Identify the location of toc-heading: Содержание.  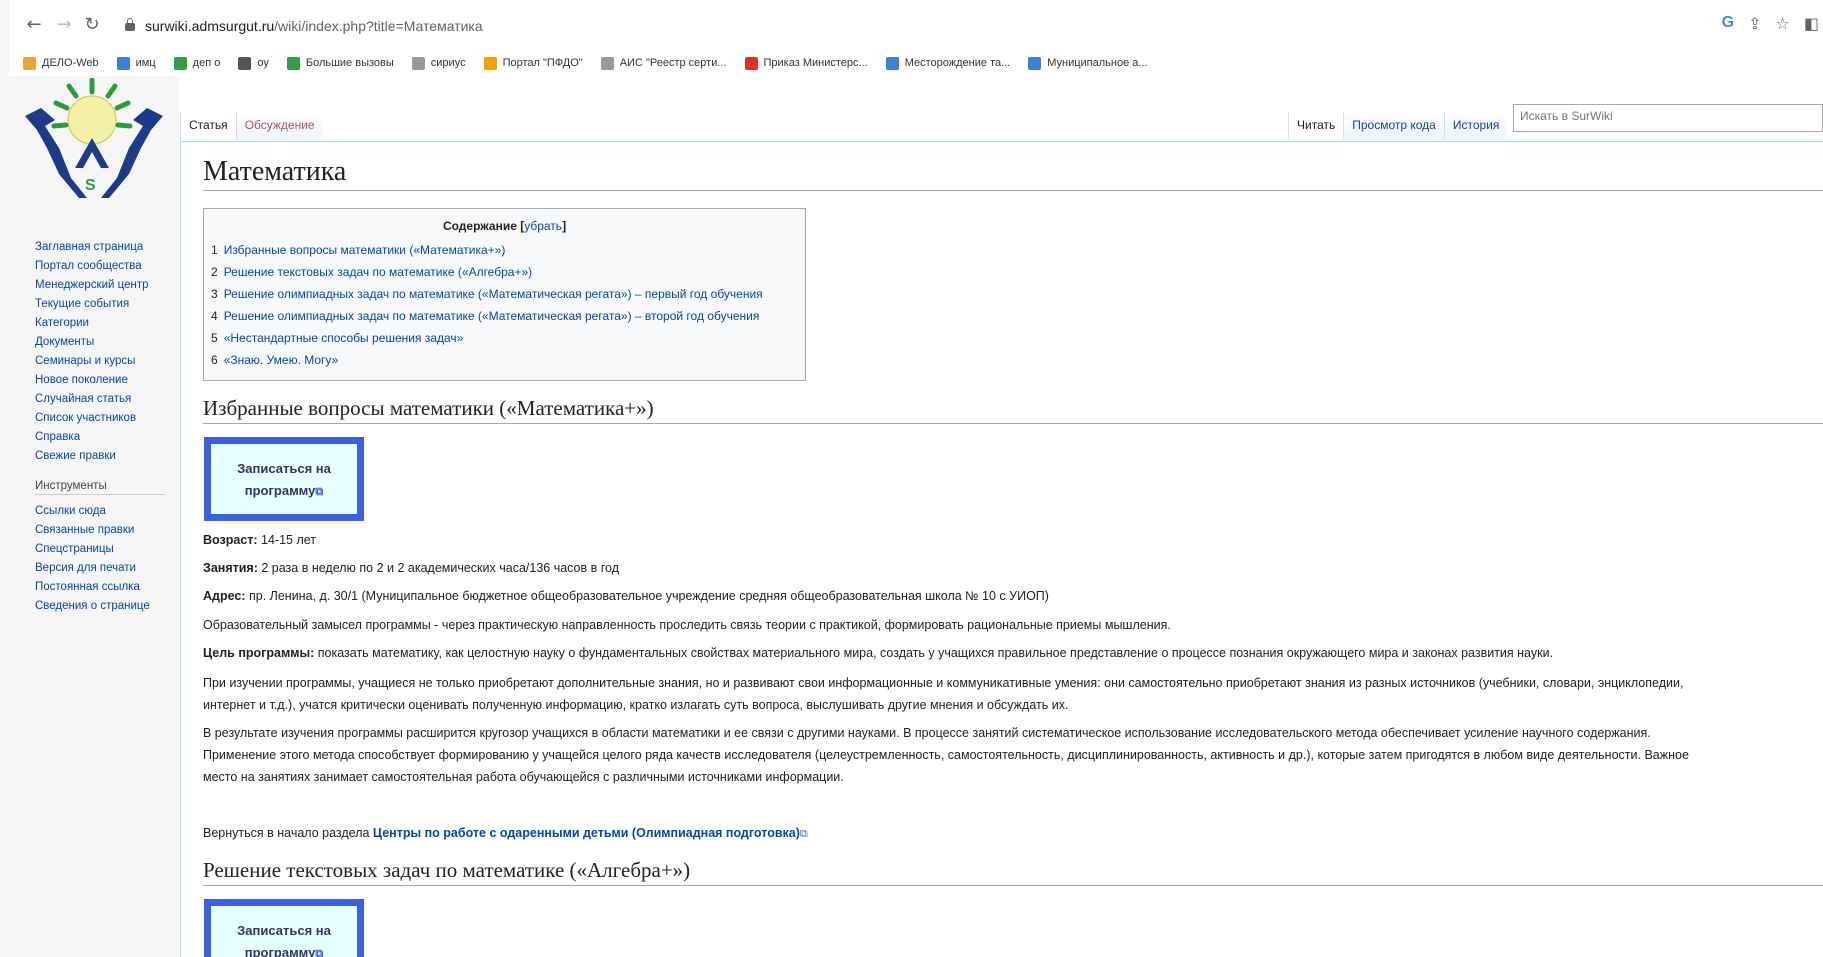
(479, 226).